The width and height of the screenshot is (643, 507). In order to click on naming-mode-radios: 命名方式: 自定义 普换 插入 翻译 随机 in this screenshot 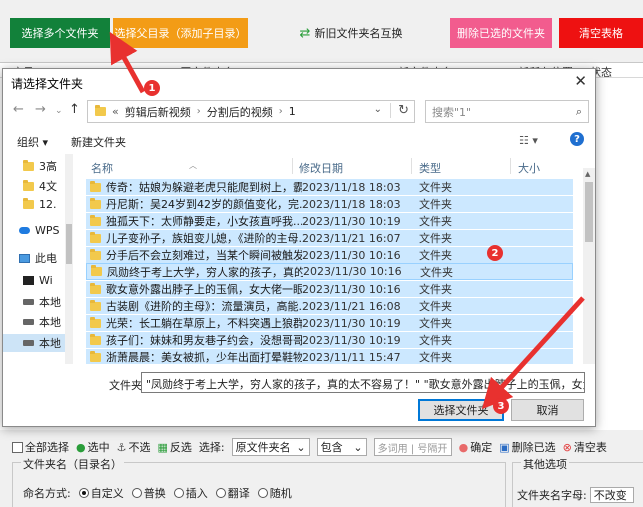, I will do `click(157, 493)`.